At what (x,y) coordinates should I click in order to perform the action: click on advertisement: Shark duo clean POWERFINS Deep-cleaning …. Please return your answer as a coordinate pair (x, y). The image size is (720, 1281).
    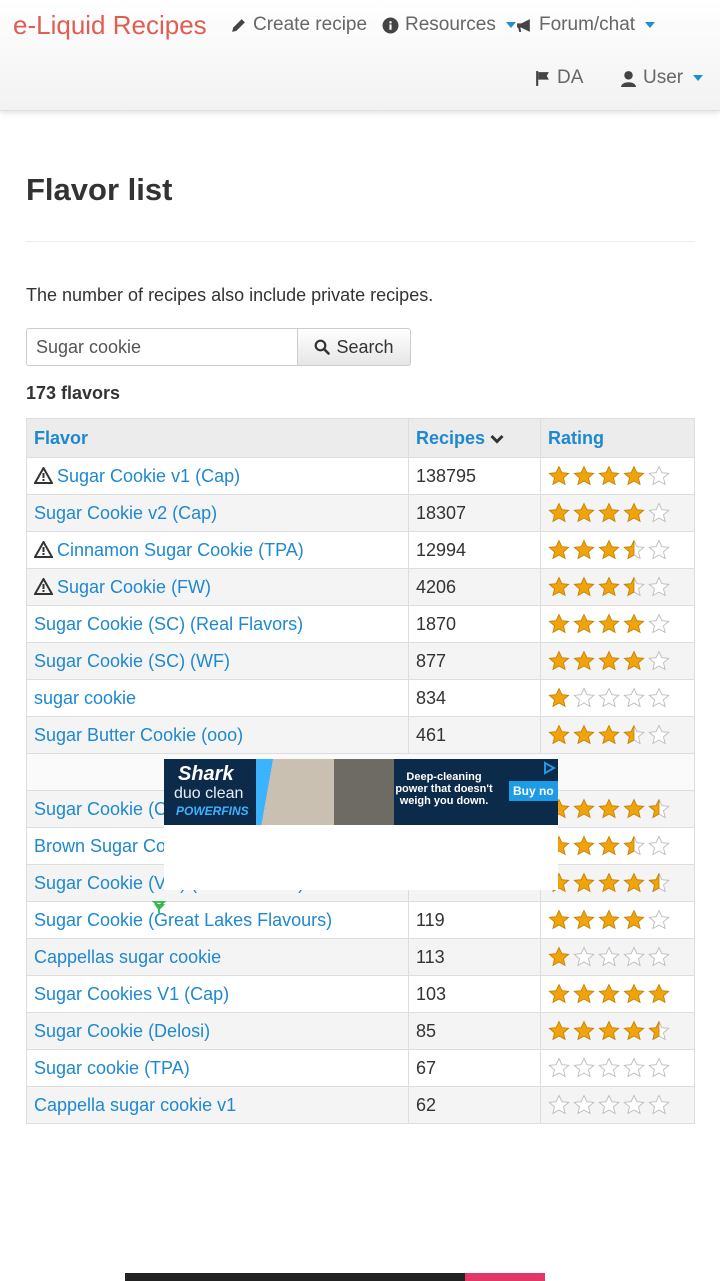
    Looking at the image, I should click on (361, 824).